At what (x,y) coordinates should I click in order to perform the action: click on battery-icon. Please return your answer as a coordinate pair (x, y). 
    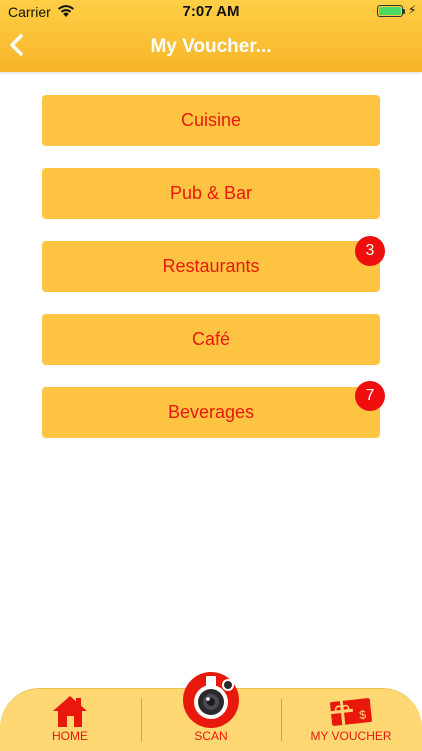
    Looking at the image, I should click on (390, 11).